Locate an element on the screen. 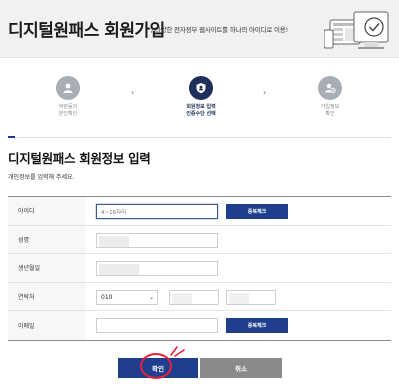 The image size is (399, 385). shield-icon is located at coordinates (201, 88).